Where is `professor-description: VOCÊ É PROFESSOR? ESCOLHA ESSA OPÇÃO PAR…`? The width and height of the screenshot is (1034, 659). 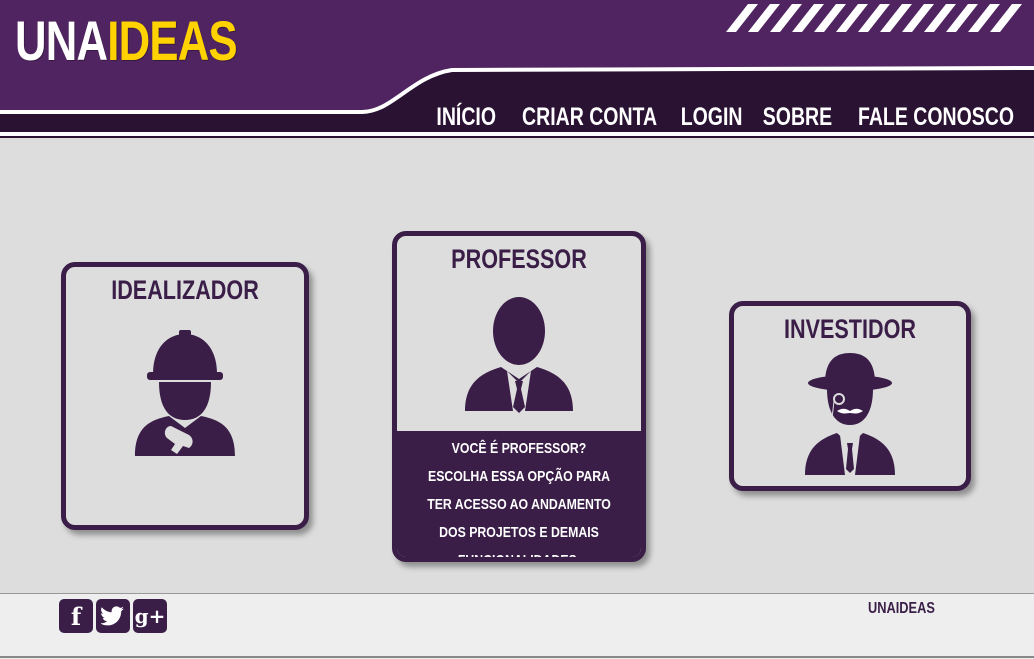 professor-description: VOCÊ É PROFESSOR? ESCOLHA ESSA OPÇÃO PAR… is located at coordinates (519, 494).